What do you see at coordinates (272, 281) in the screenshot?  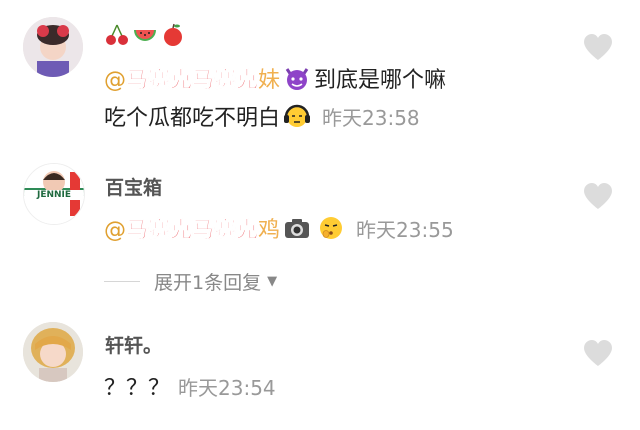 I see `chevron-down-icon: ▼` at bounding box center [272, 281].